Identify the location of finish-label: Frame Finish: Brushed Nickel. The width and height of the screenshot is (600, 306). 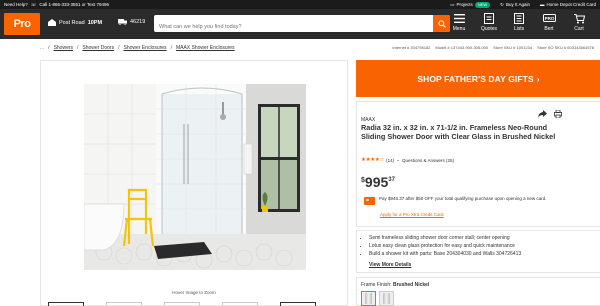
(395, 285).